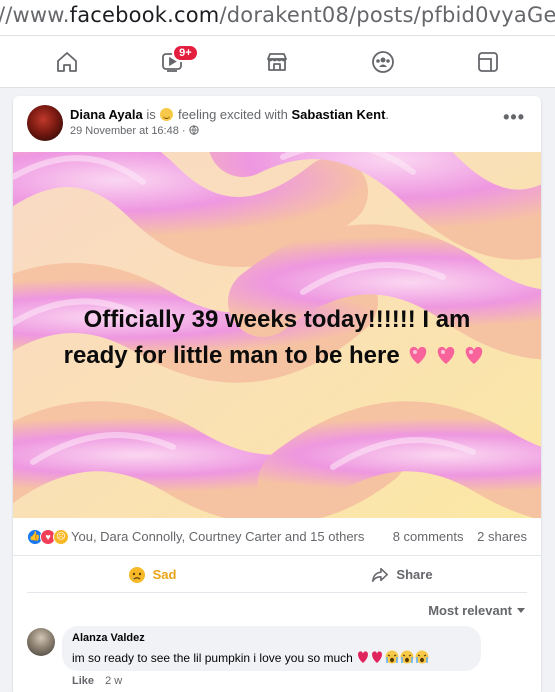 Image resolution: width=555 pixels, height=692 pixels. I want to click on author-avatar, so click(45, 123).